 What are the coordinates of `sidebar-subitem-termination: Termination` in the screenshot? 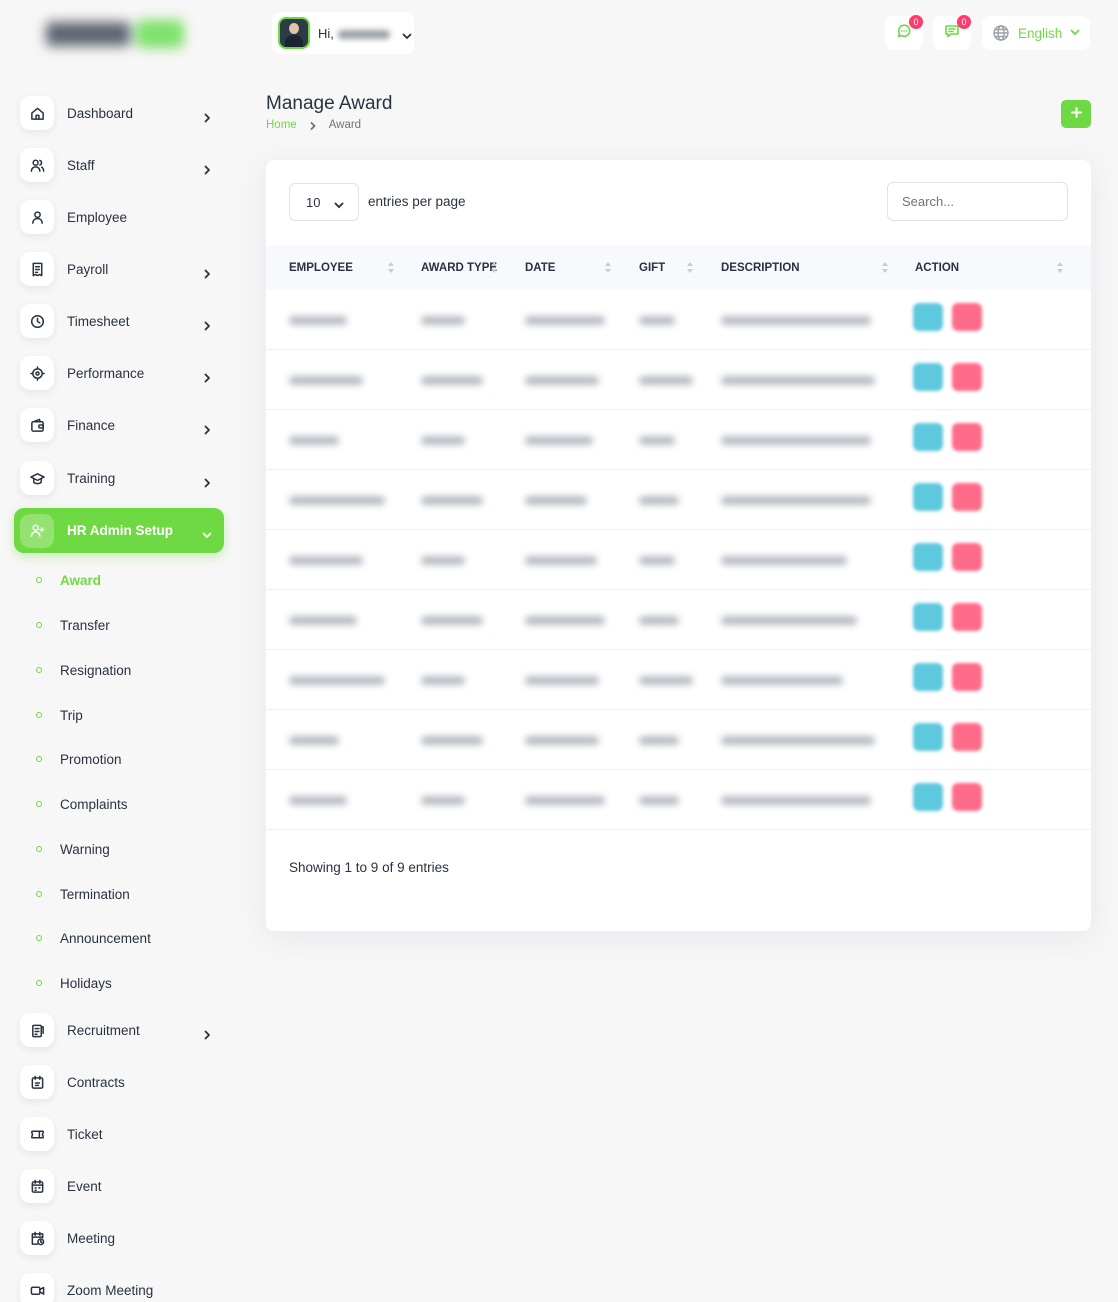 It's located at (83, 894).